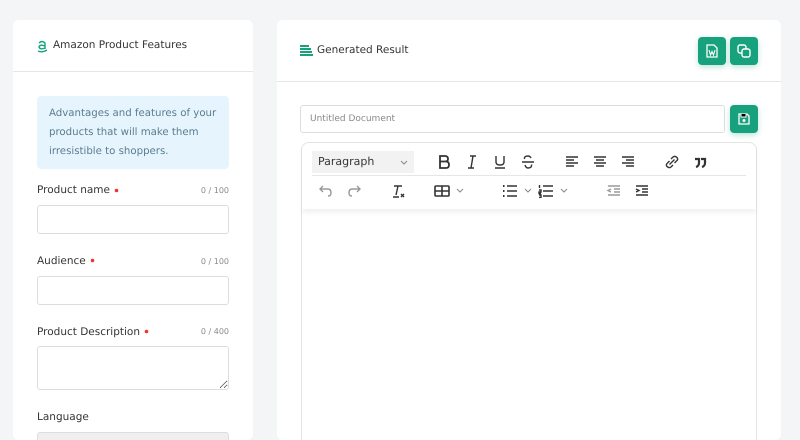  I want to click on panel-title: Amazon Product Features, so click(120, 45).